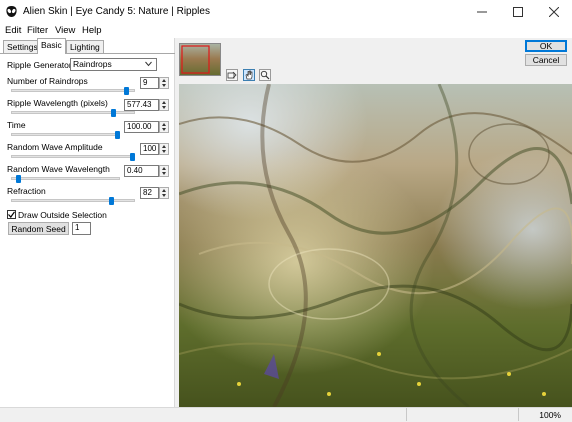  I want to click on navigate-preview-icon, so click(232, 75).